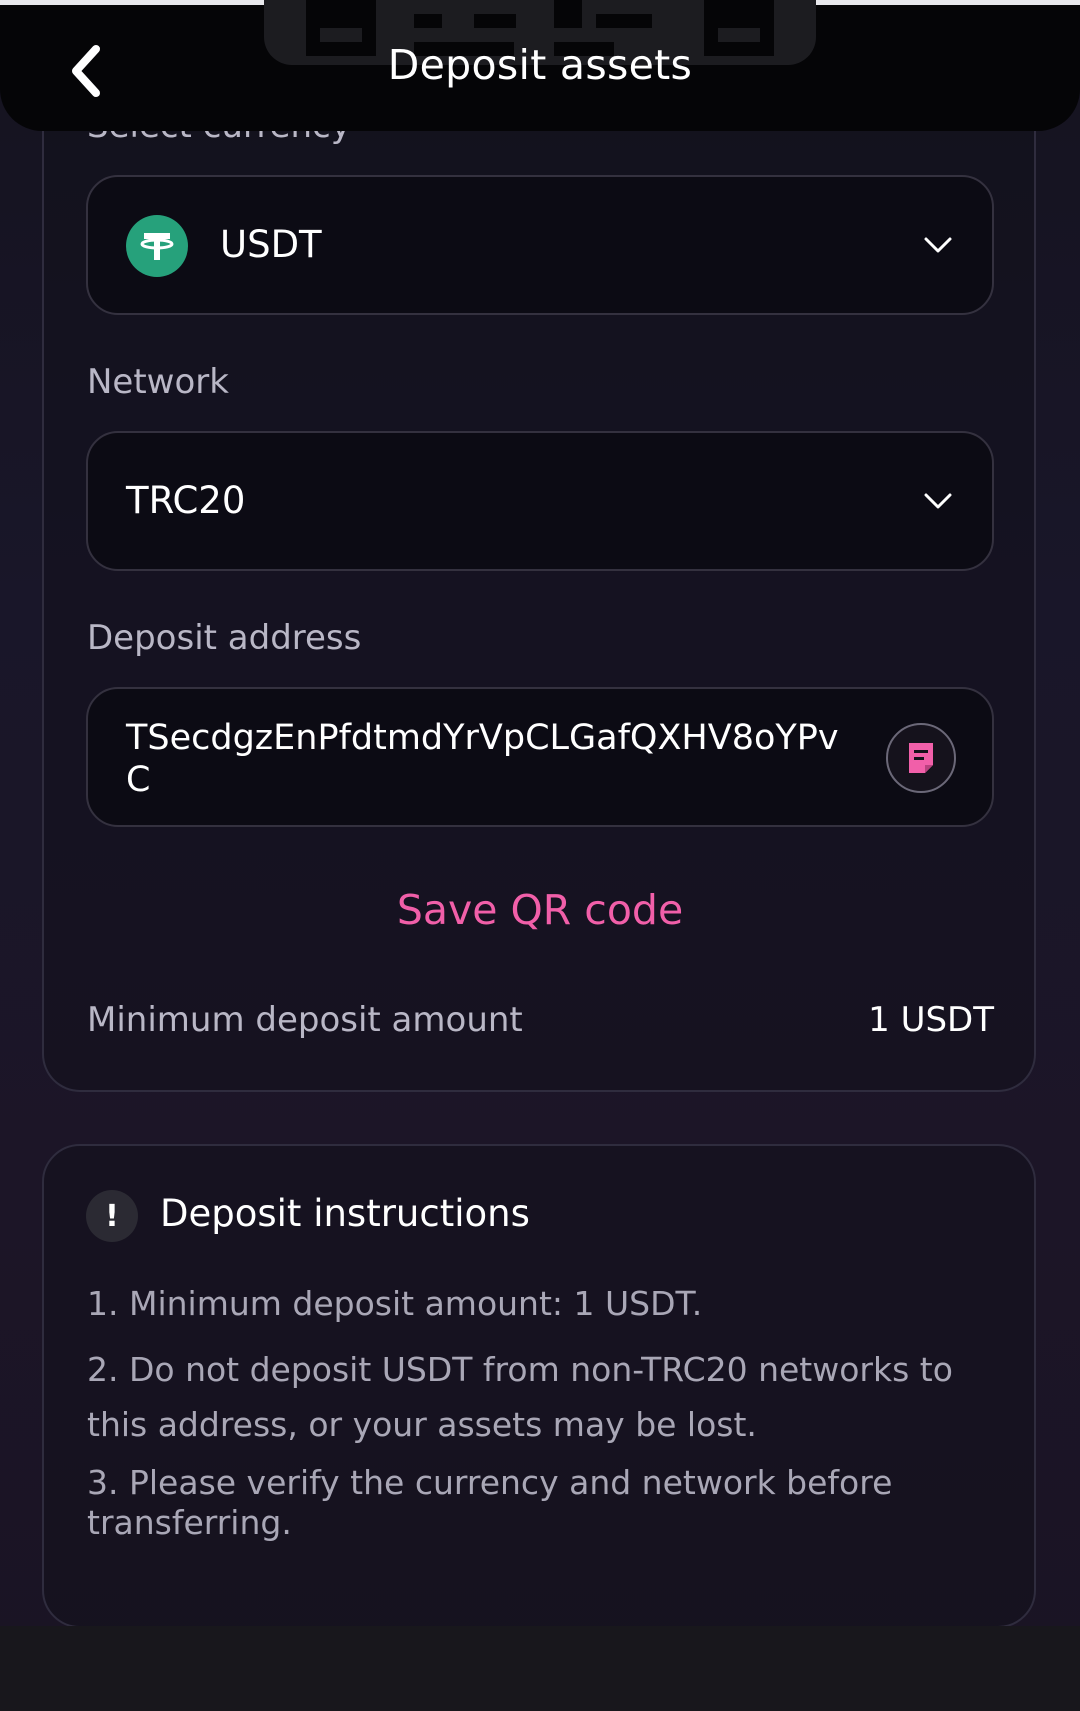 The image size is (1080, 1711). I want to click on deposit-address-field: TSecdgzEnPfdtmdYrVpCLGafQXHV8oYPvC, so click(540, 757).